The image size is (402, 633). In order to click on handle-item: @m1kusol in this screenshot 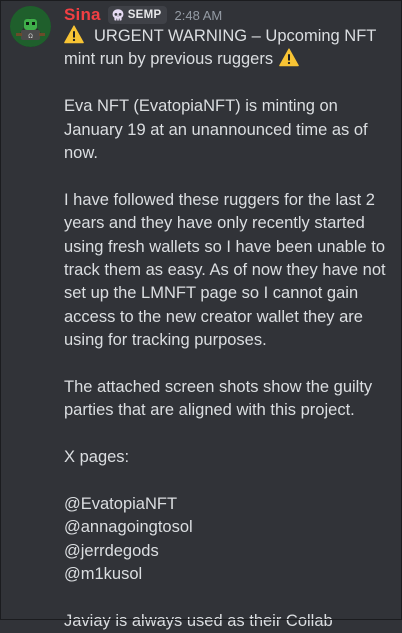, I will do `click(103, 574)`.